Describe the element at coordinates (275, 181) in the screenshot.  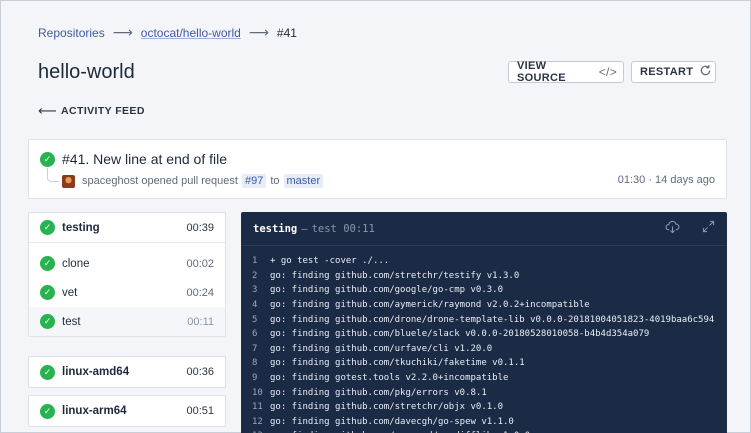
I see `build-to: to` at that location.